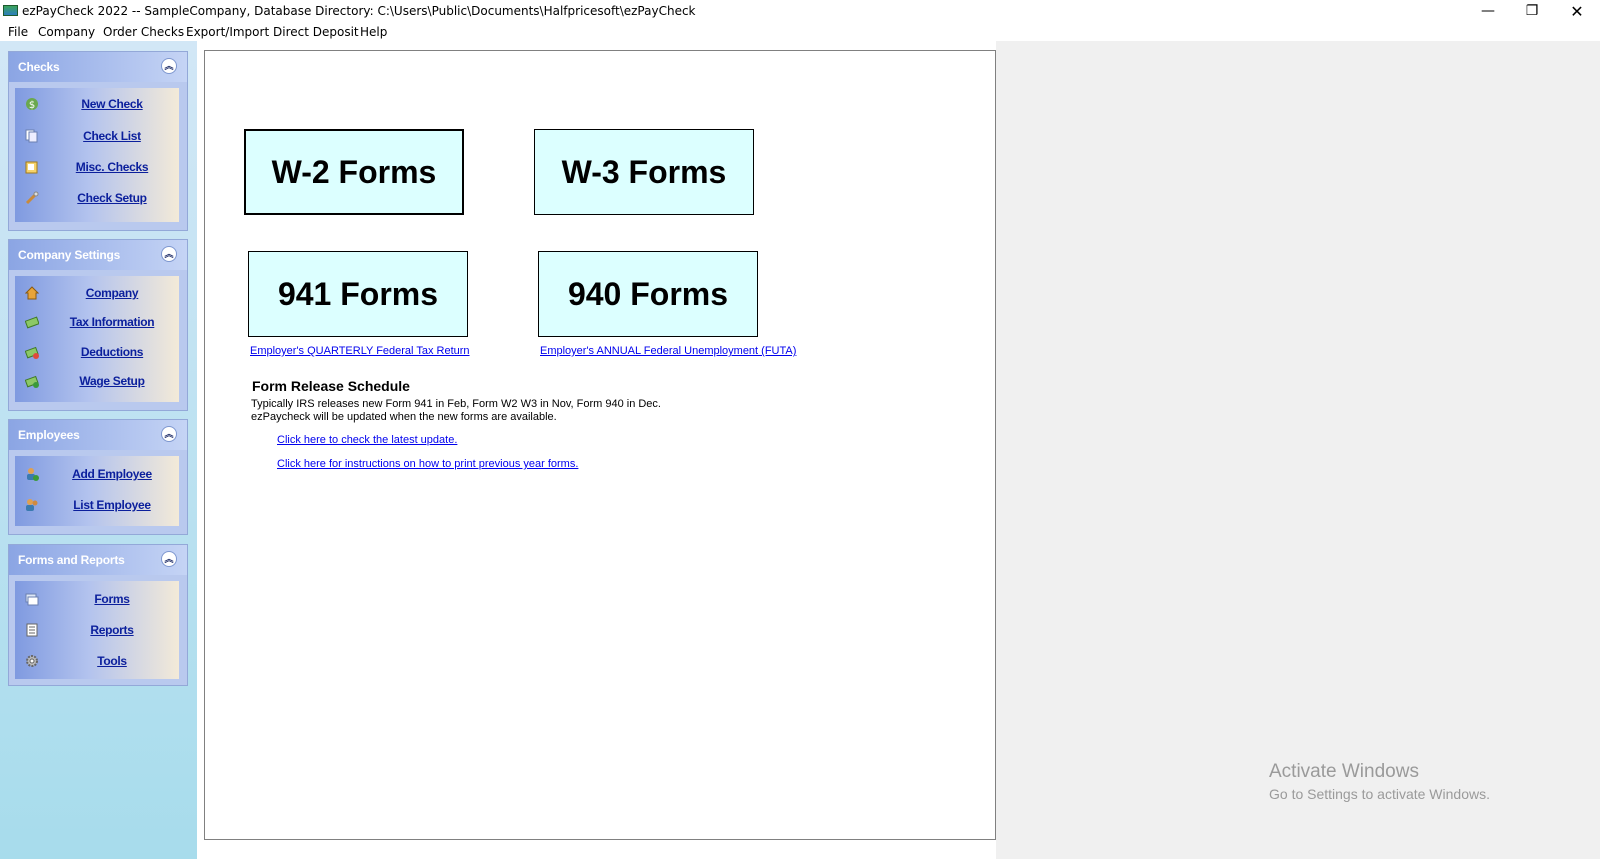  What do you see at coordinates (331, 386) in the screenshot?
I see `schedule-title: Form Release Schedule` at bounding box center [331, 386].